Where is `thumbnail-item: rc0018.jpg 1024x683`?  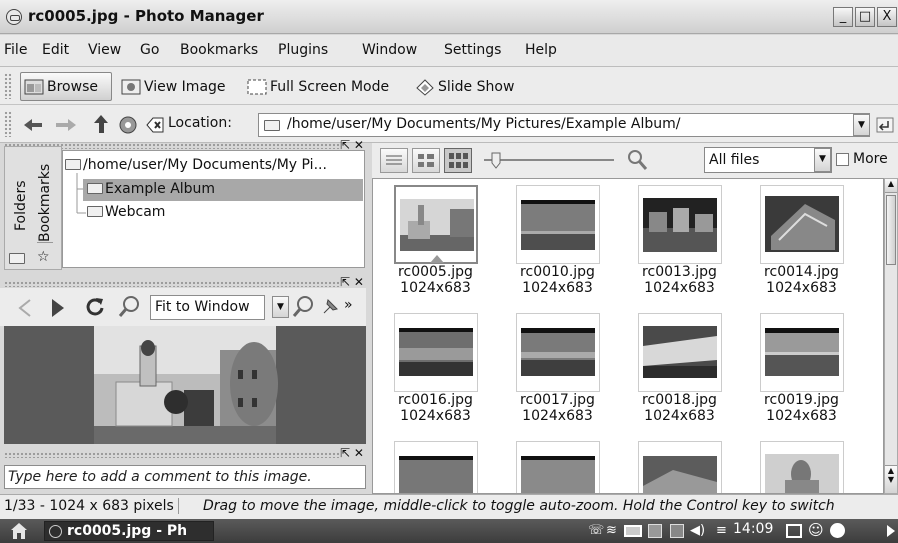
thumbnail-item: rc0018.jpg 1024x683 is located at coordinates (679, 368).